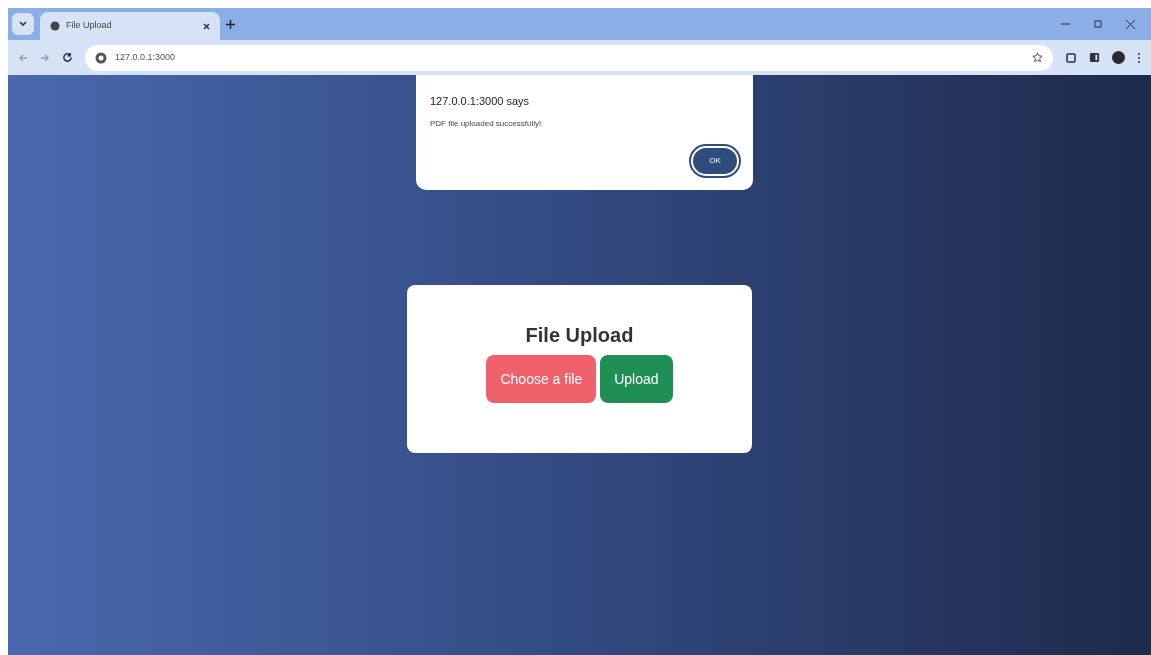 Image resolution: width=1151 pixels, height=655 pixels. Describe the element at coordinates (579, 335) in the screenshot. I see `card-heading: File Upload` at that location.